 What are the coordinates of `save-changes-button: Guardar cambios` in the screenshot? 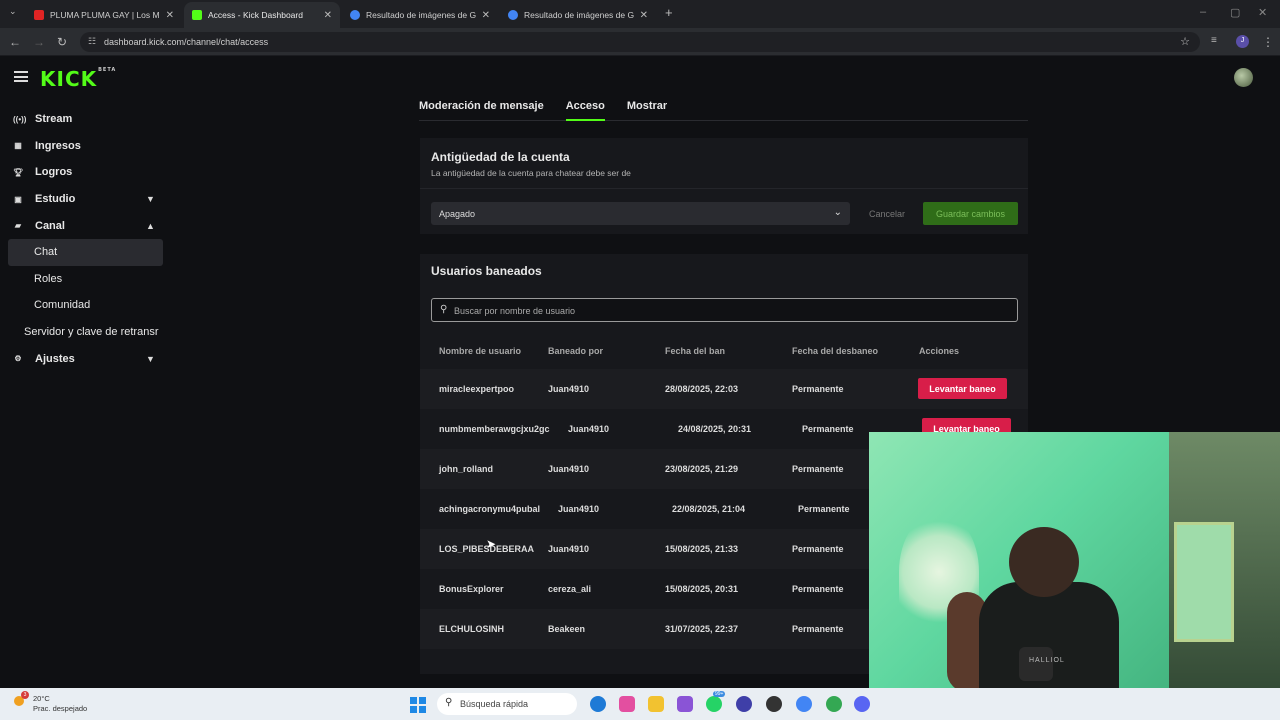 It's located at (970, 213).